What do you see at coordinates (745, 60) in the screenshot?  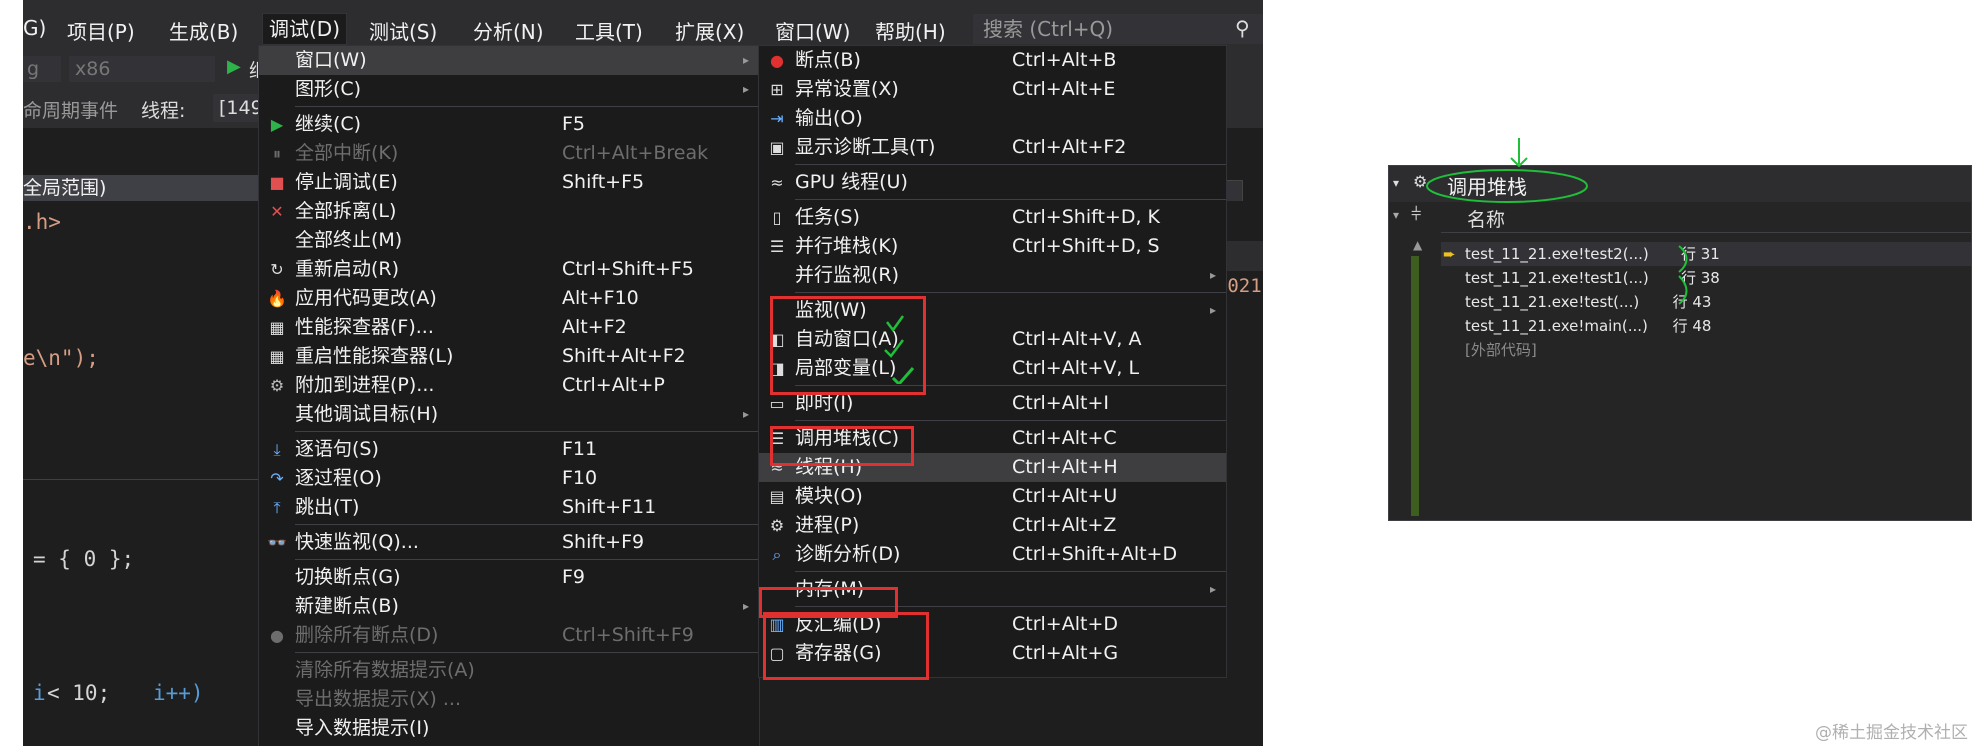 I see `chevron-right-icon: ▸` at bounding box center [745, 60].